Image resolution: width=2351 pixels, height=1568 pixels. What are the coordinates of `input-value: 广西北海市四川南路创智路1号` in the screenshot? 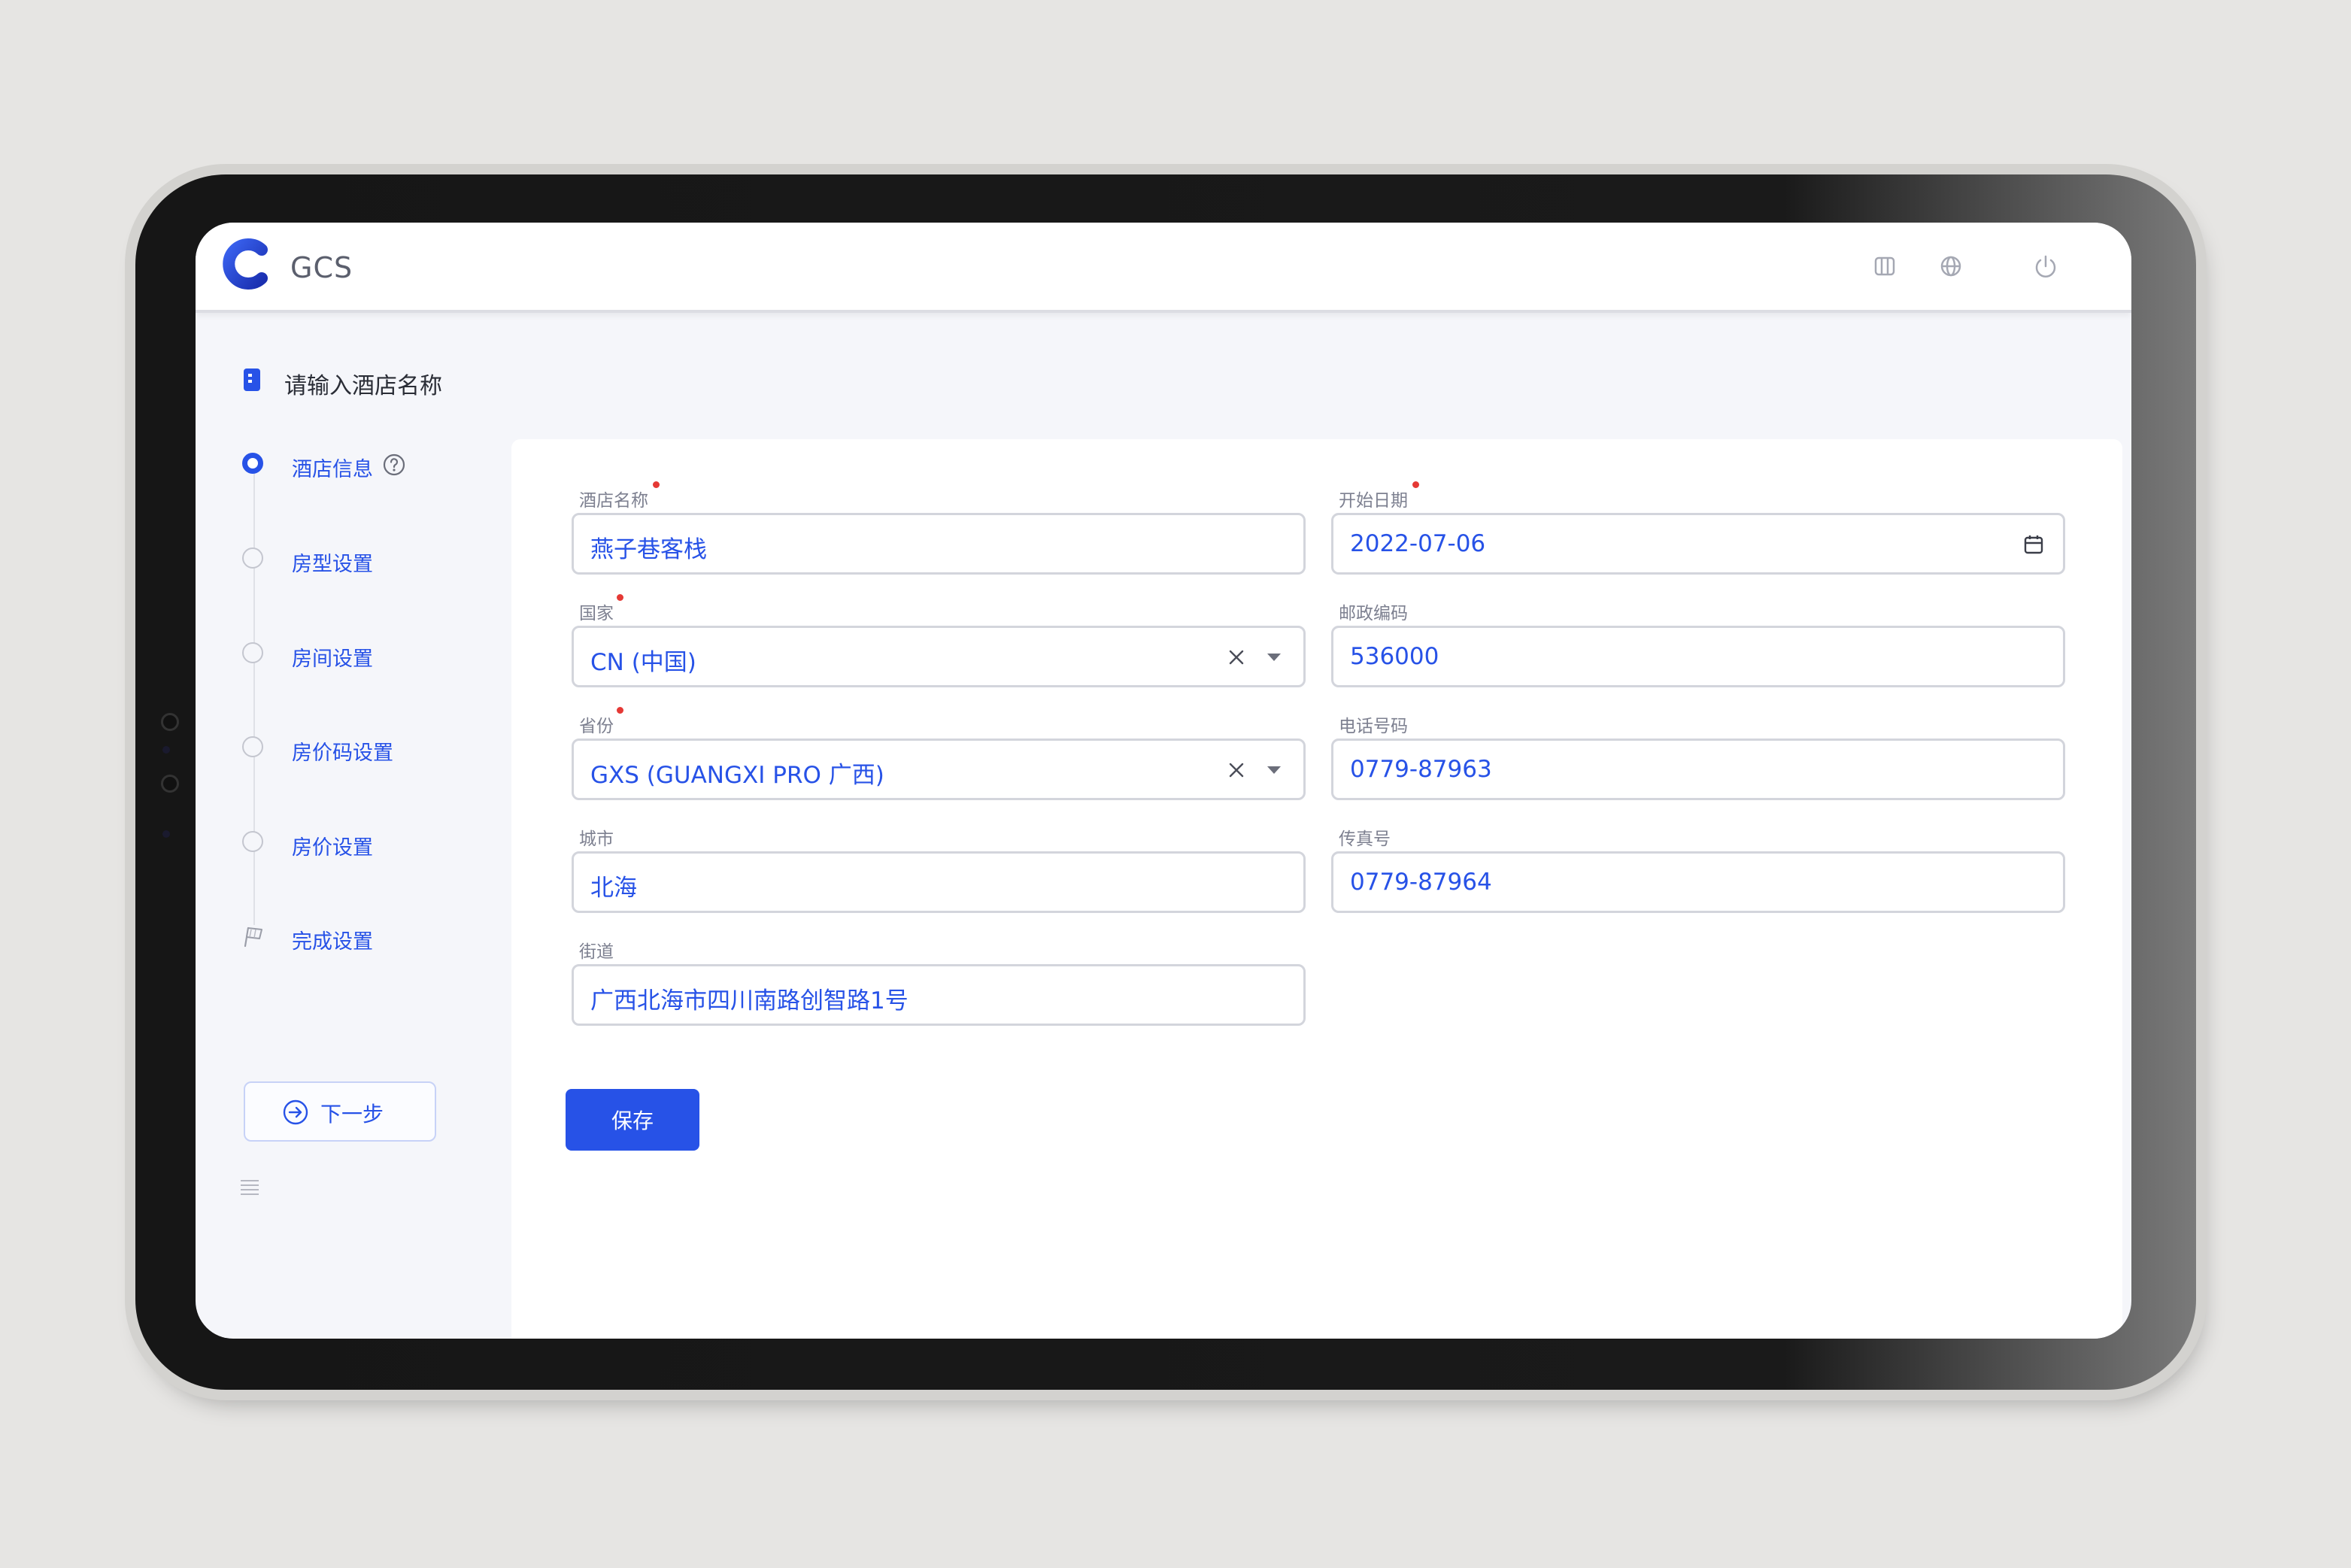 It's located at (750, 1001).